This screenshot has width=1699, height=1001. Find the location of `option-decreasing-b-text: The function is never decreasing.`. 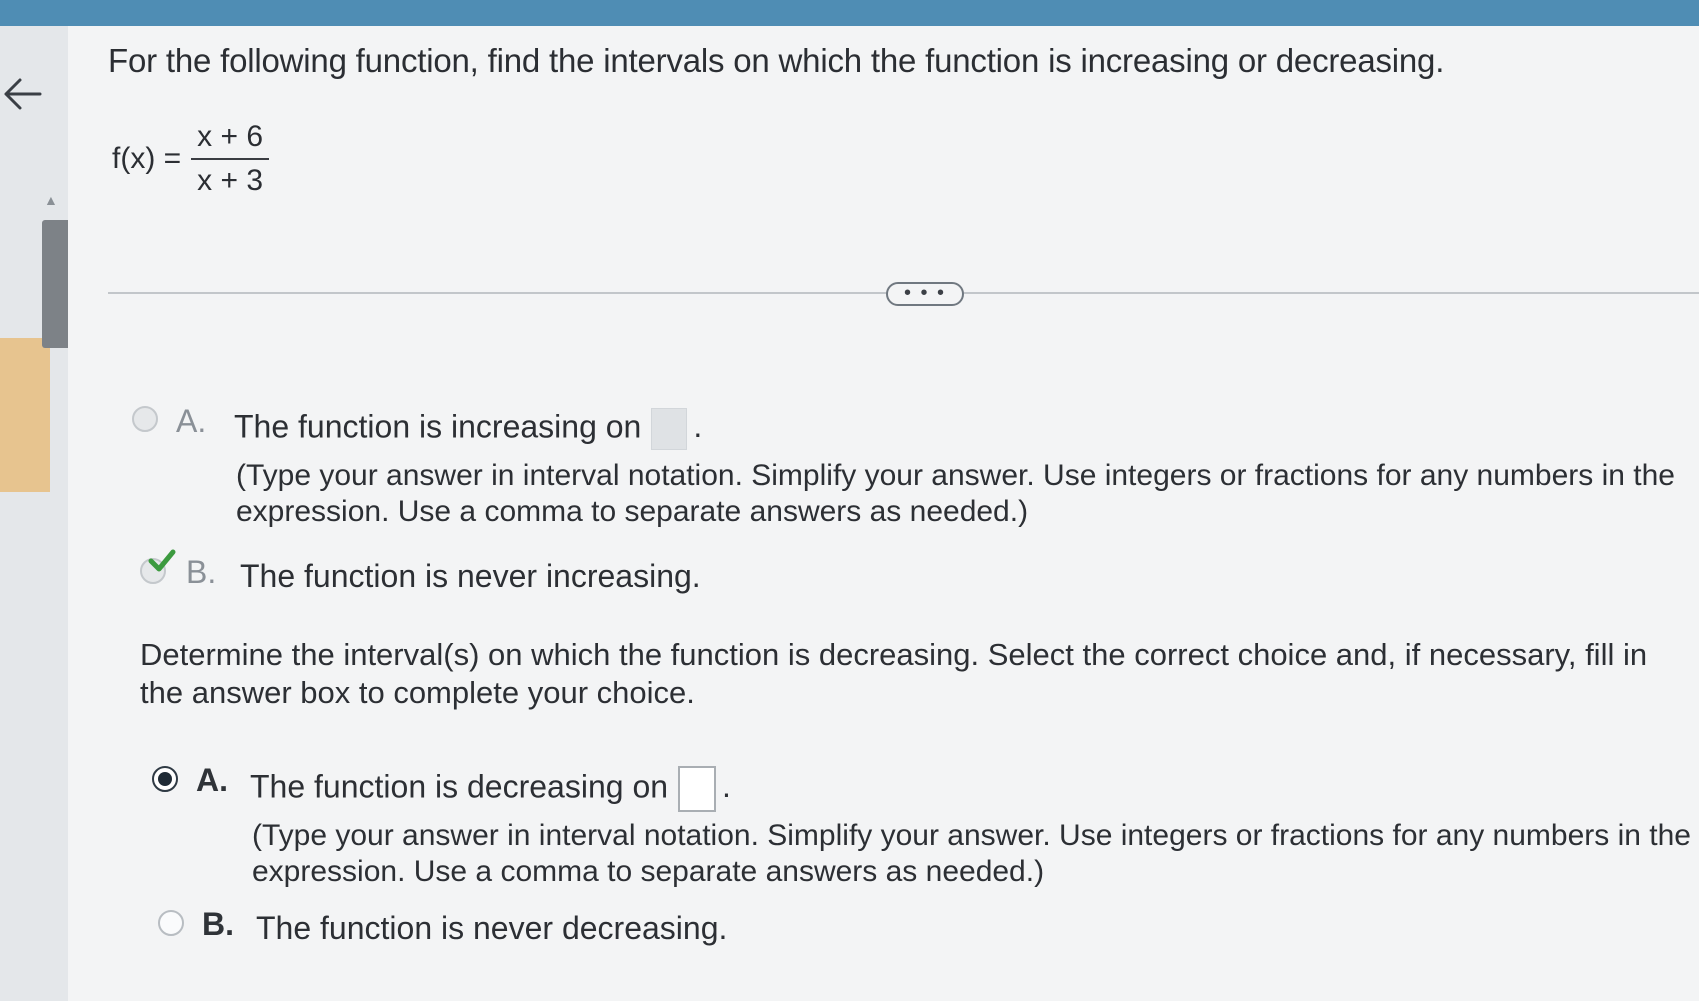

option-decreasing-b-text: The function is never decreasing. is located at coordinates (492, 928).